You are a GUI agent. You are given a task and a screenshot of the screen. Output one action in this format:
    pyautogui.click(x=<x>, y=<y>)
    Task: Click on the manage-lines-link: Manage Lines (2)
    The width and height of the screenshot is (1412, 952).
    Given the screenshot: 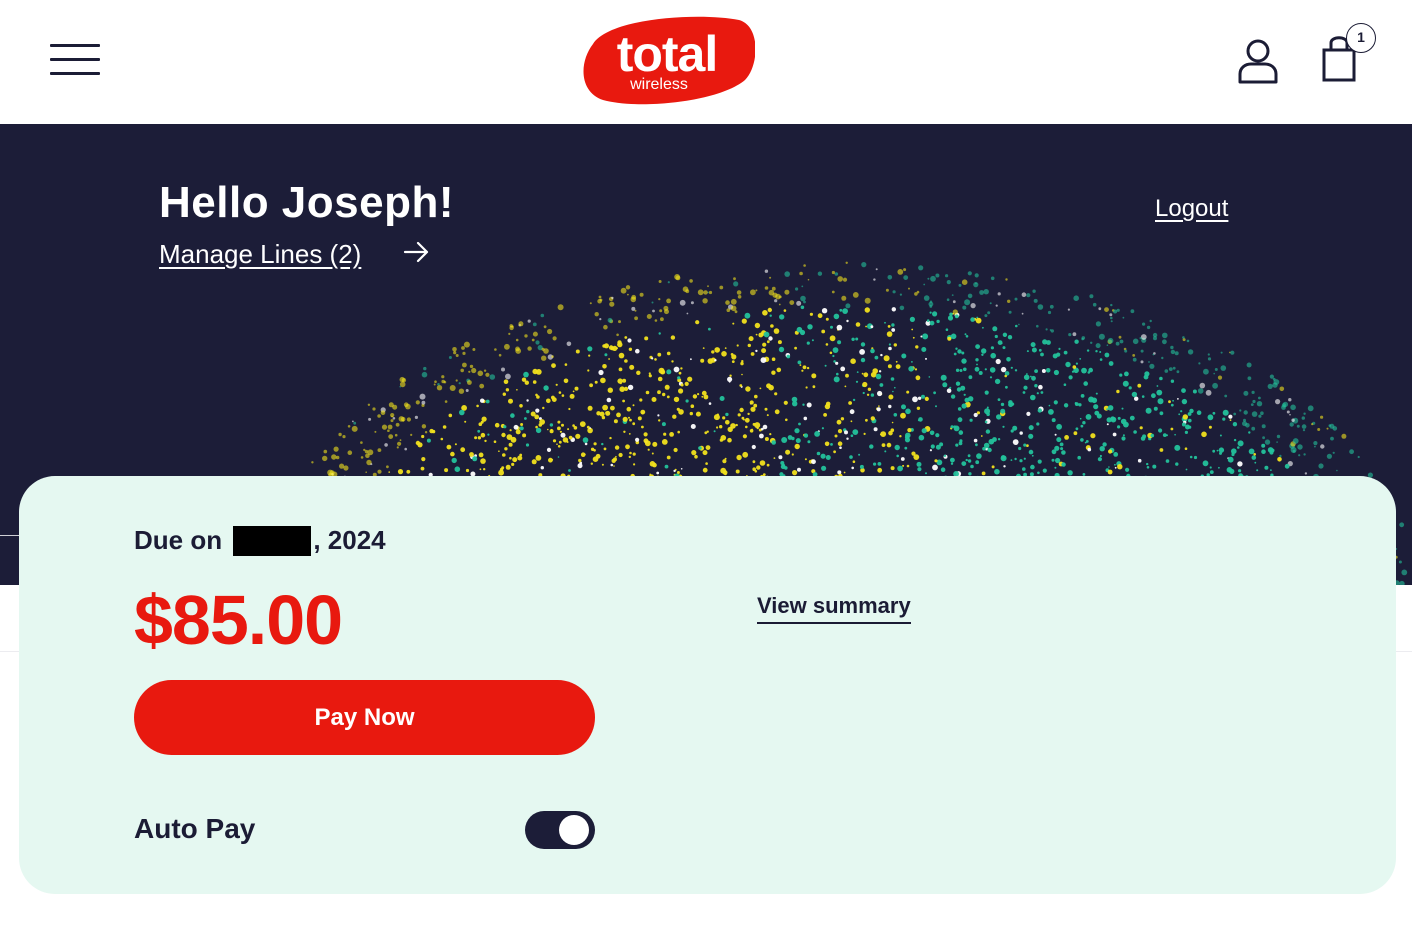 What is the action you would take?
    pyautogui.click(x=260, y=254)
    